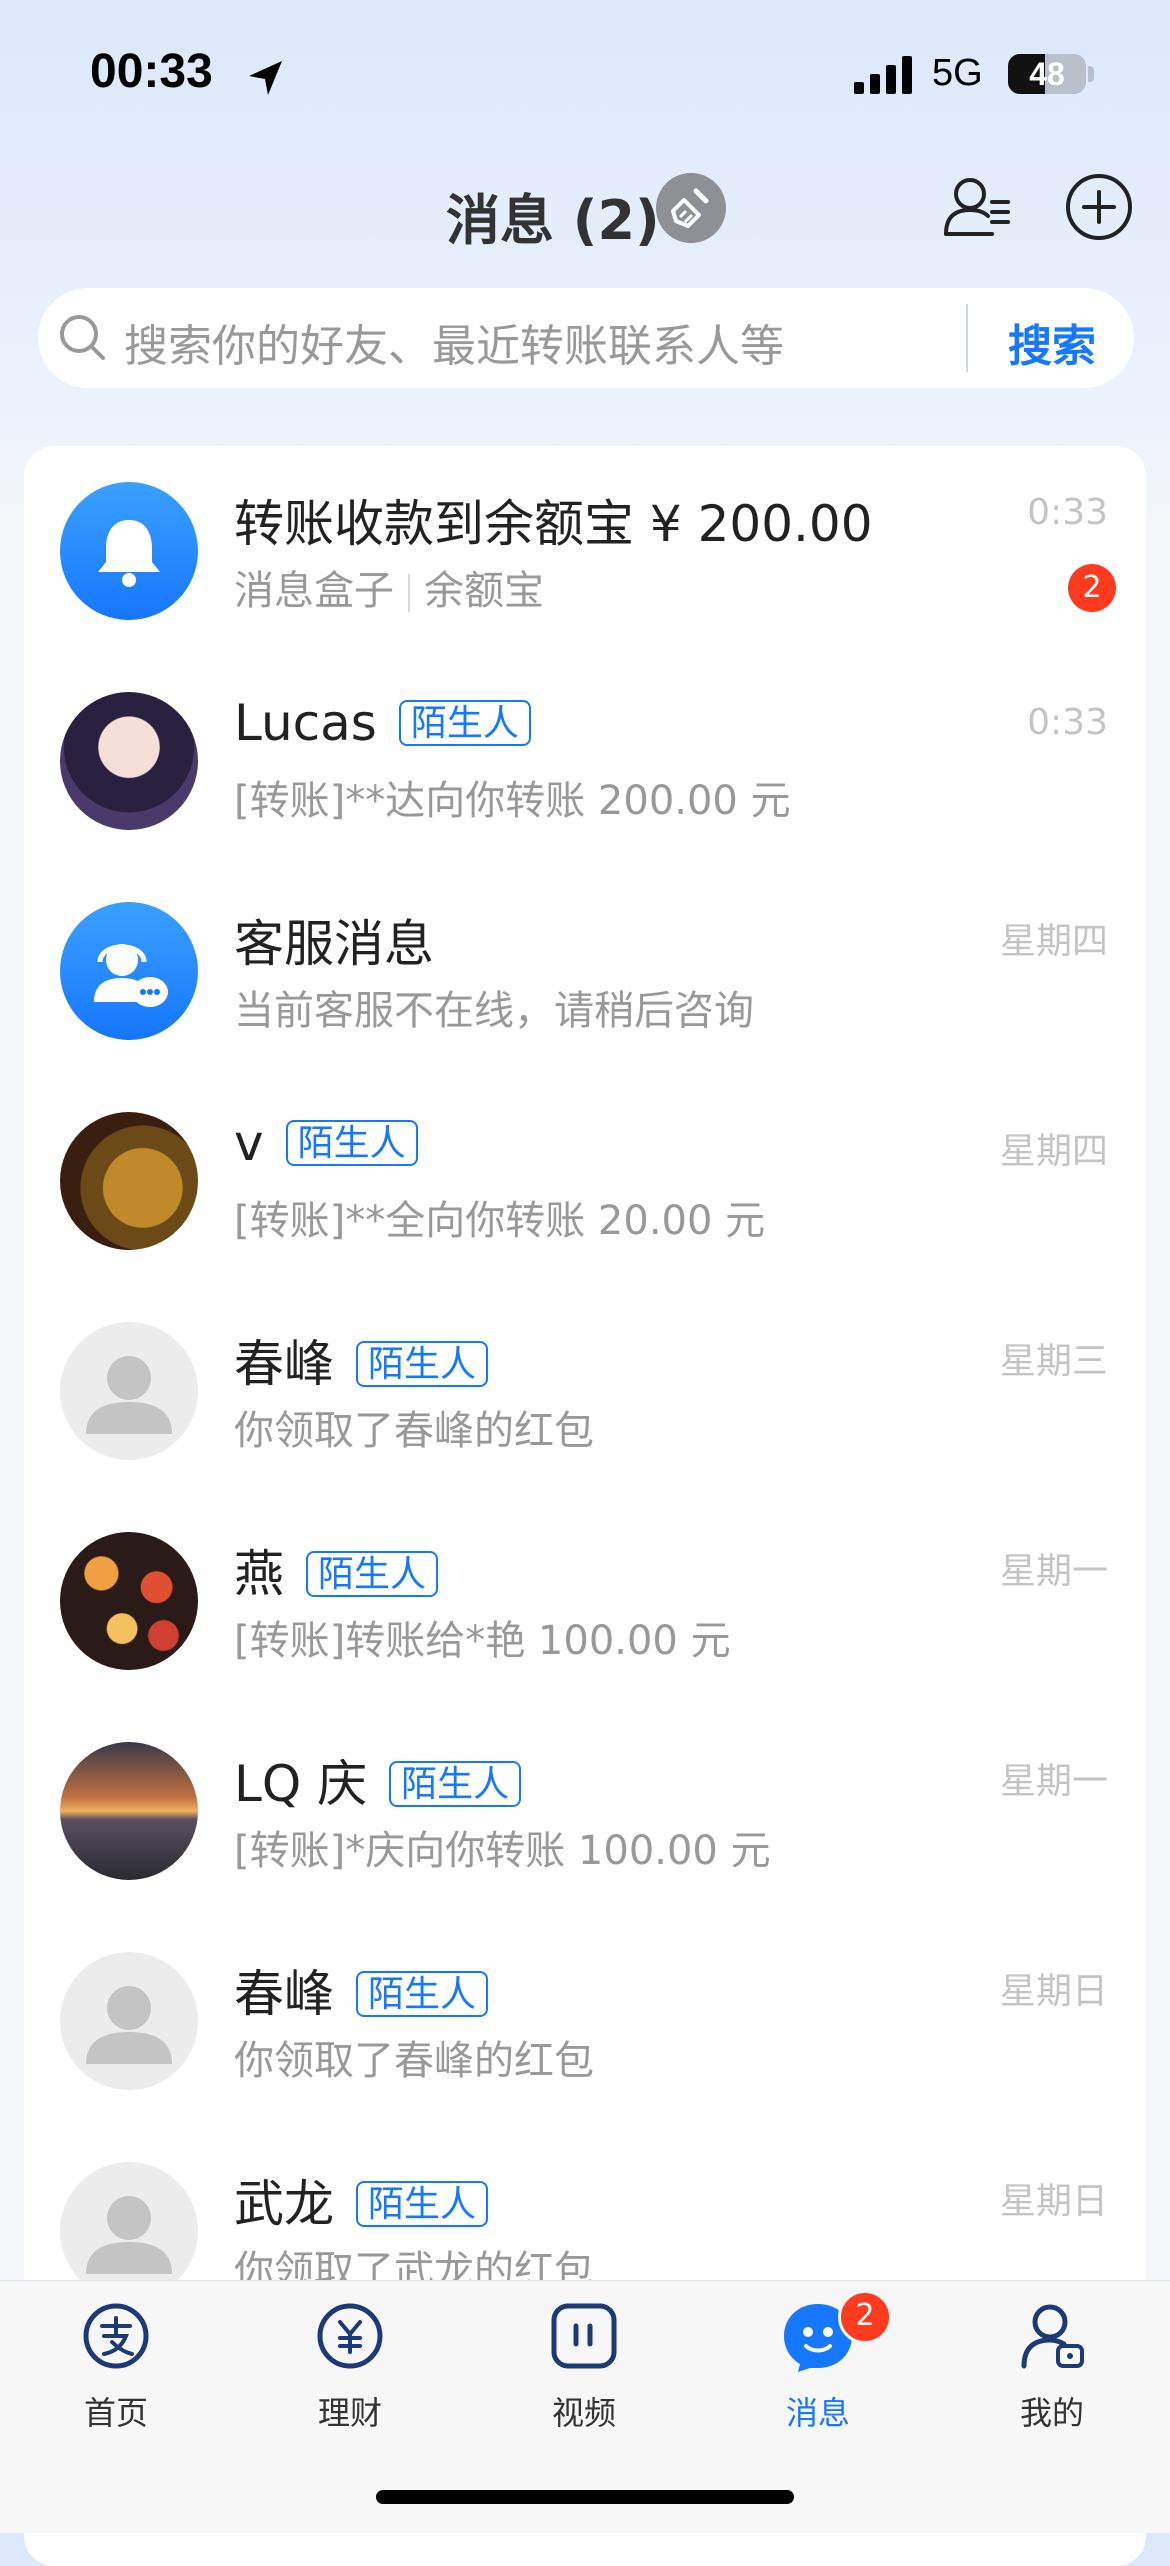  Describe the element at coordinates (1091, 74) in the screenshot. I see `battery-tip` at that location.